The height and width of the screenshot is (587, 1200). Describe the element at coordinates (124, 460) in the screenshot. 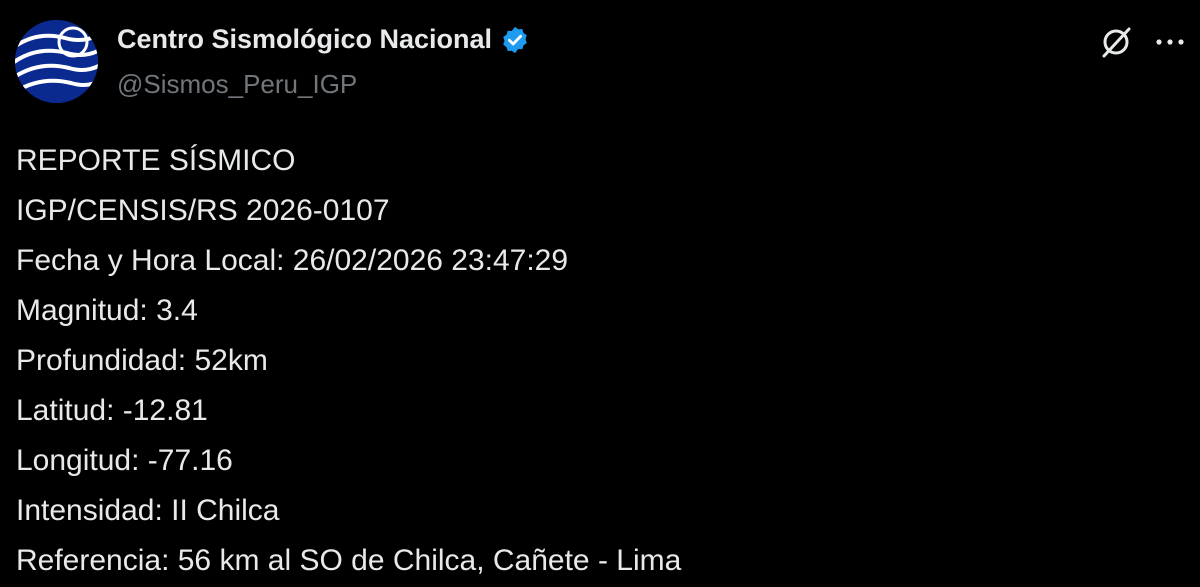

I see `tweet-line-longitude: Longitud: -77.16` at that location.